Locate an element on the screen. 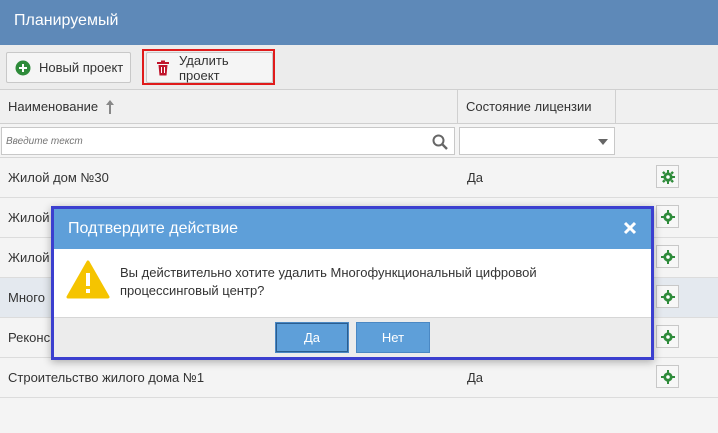  close-icon is located at coordinates (630, 228).